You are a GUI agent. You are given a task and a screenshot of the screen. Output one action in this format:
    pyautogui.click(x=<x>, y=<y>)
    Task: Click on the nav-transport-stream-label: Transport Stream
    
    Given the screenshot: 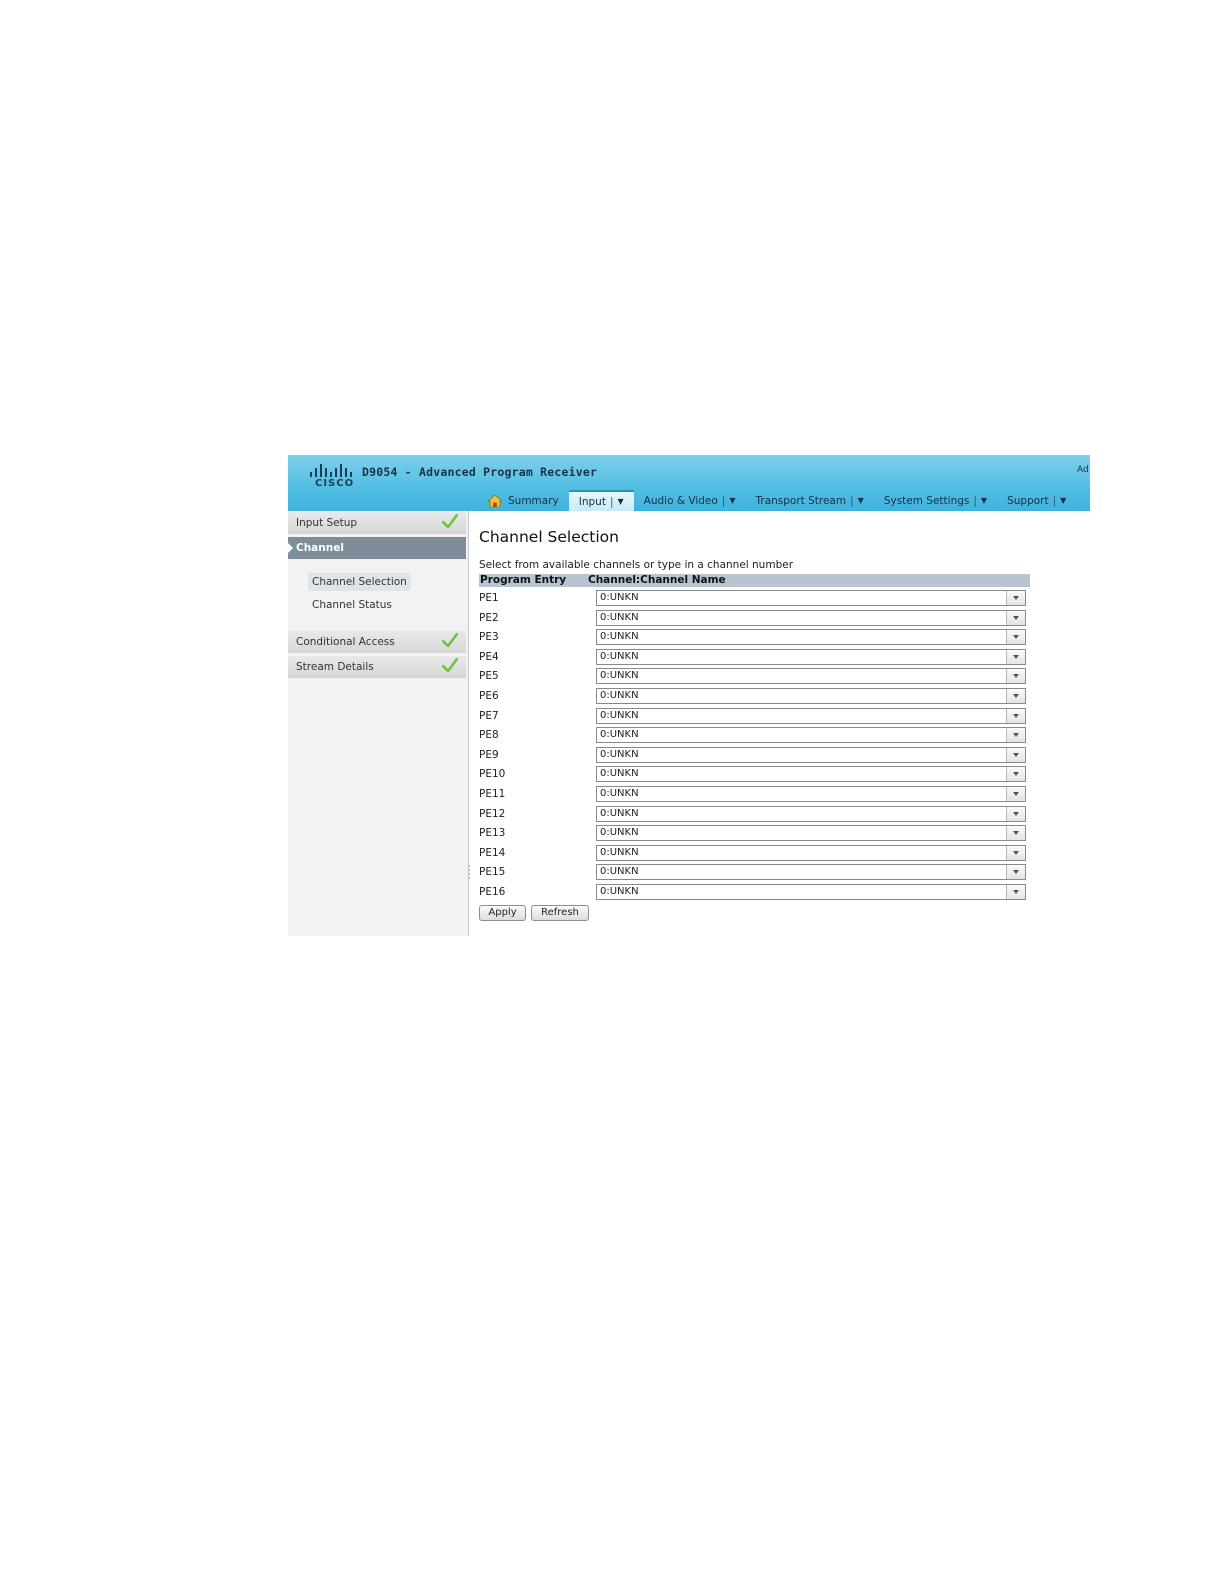 What is the action you would take?
    pyautogui.click(x=801, y=500)
    